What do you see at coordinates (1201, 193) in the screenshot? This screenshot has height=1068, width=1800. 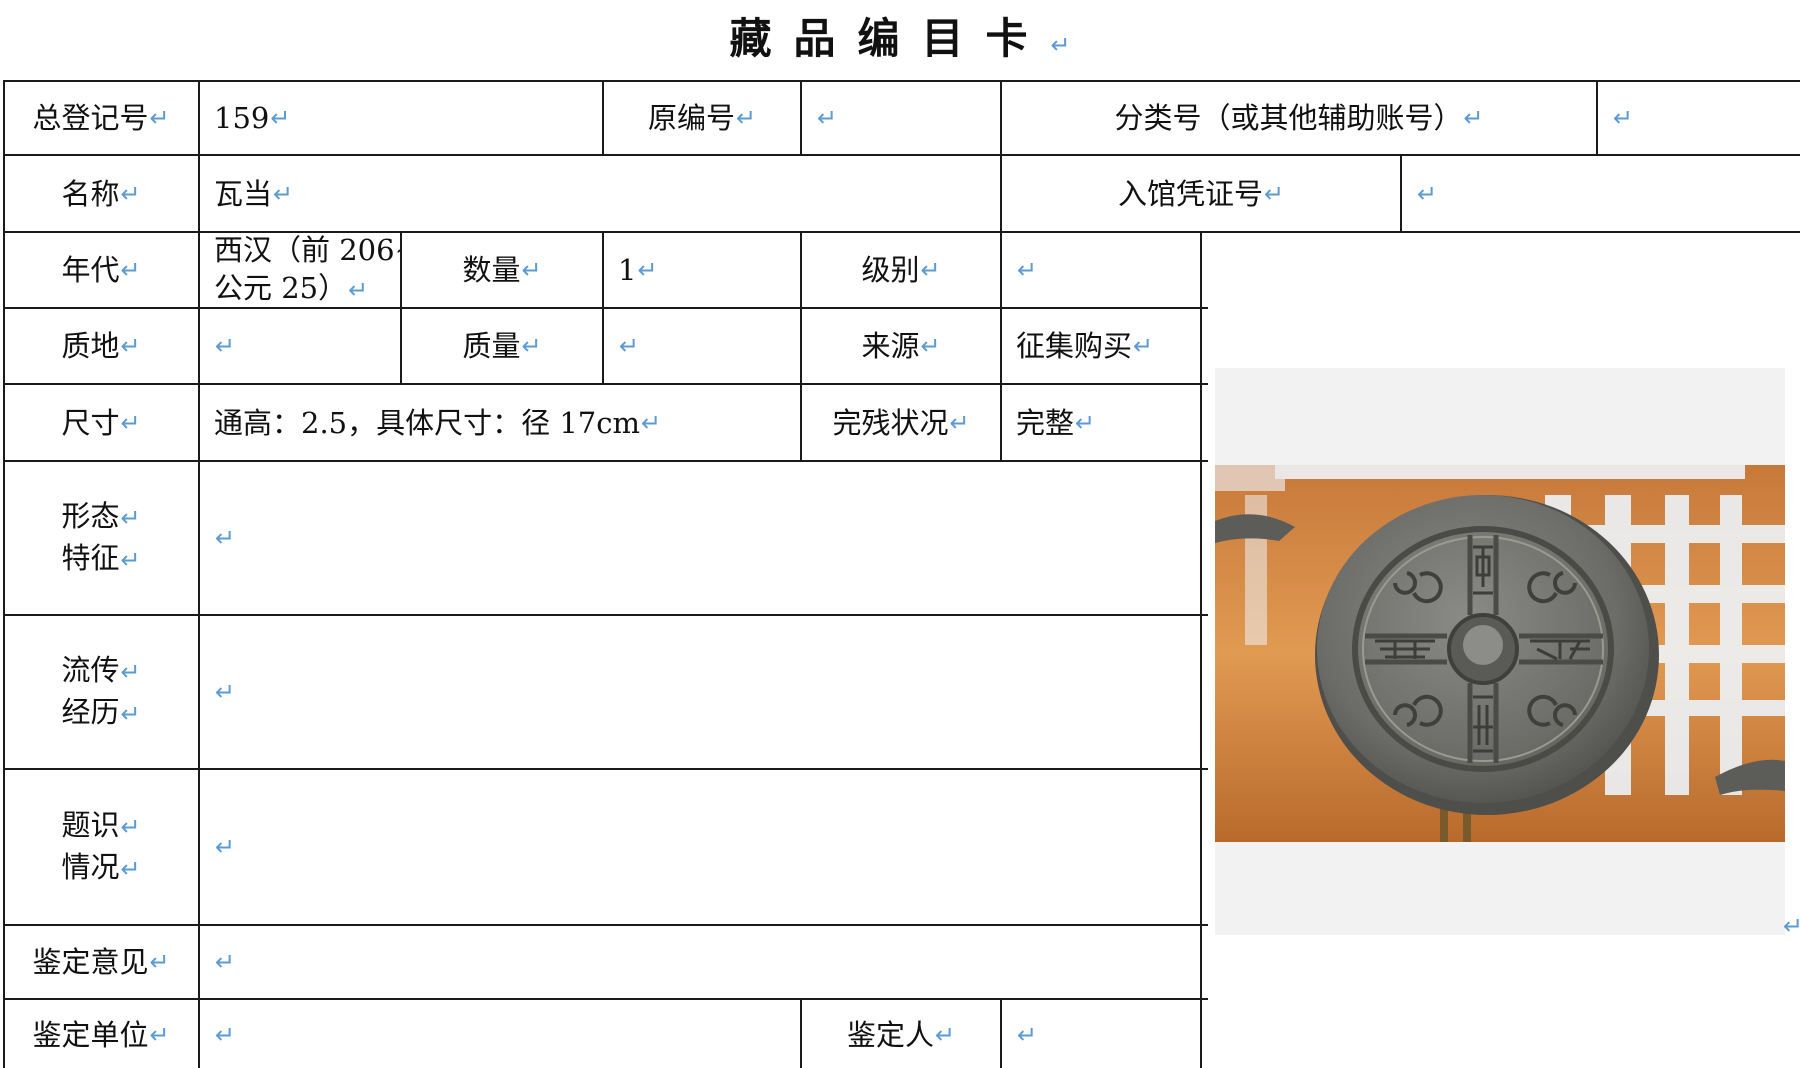 I see `voucher-label: 入馆凭证号` at bounding box center [1201, 193].